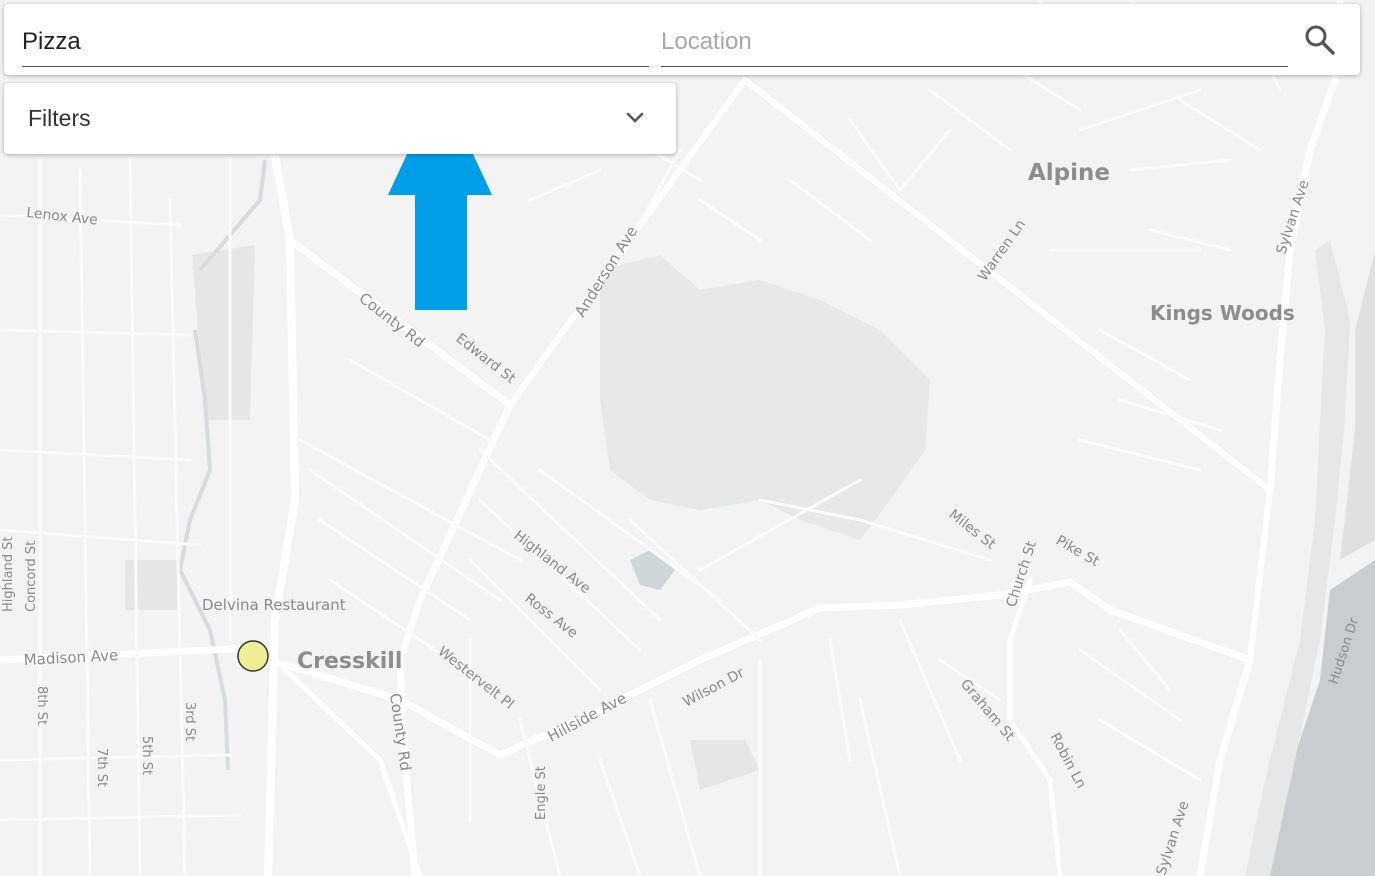 Image resolution: width=1375 pixels, height=876 pixels. I want to click on map-label-seventh-st: 7th St, so click(101, 767).